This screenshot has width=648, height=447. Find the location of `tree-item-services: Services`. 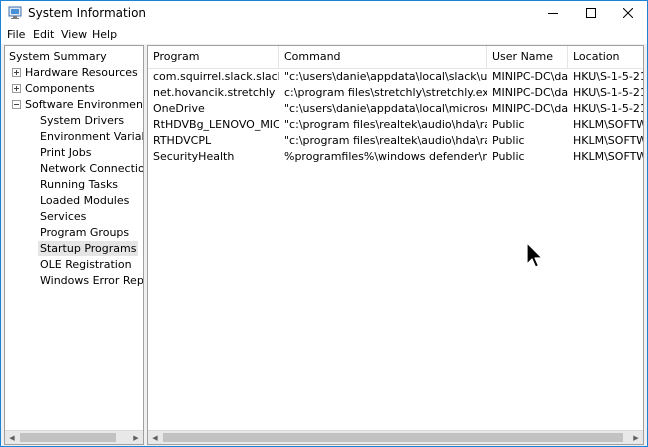

tree-item-services: Services is located at coordinates (63, 216).